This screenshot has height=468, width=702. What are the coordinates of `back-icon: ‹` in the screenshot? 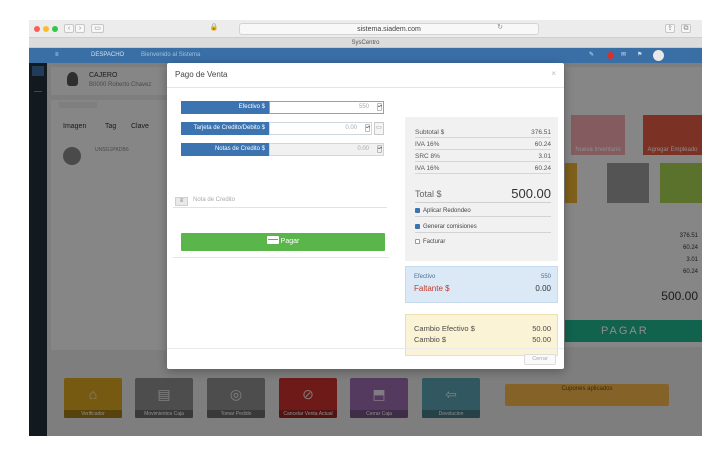 It's located at (69, 28).